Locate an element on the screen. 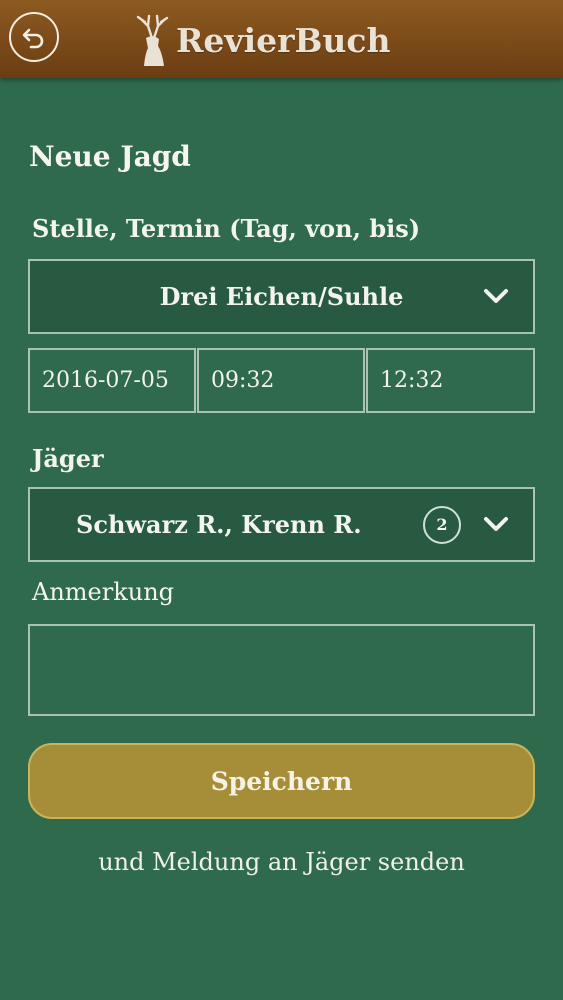 Image resolution: width=563 pixels, height=1000 pixels. time-from-value: 09:32 is located at coordinates (243, 380).